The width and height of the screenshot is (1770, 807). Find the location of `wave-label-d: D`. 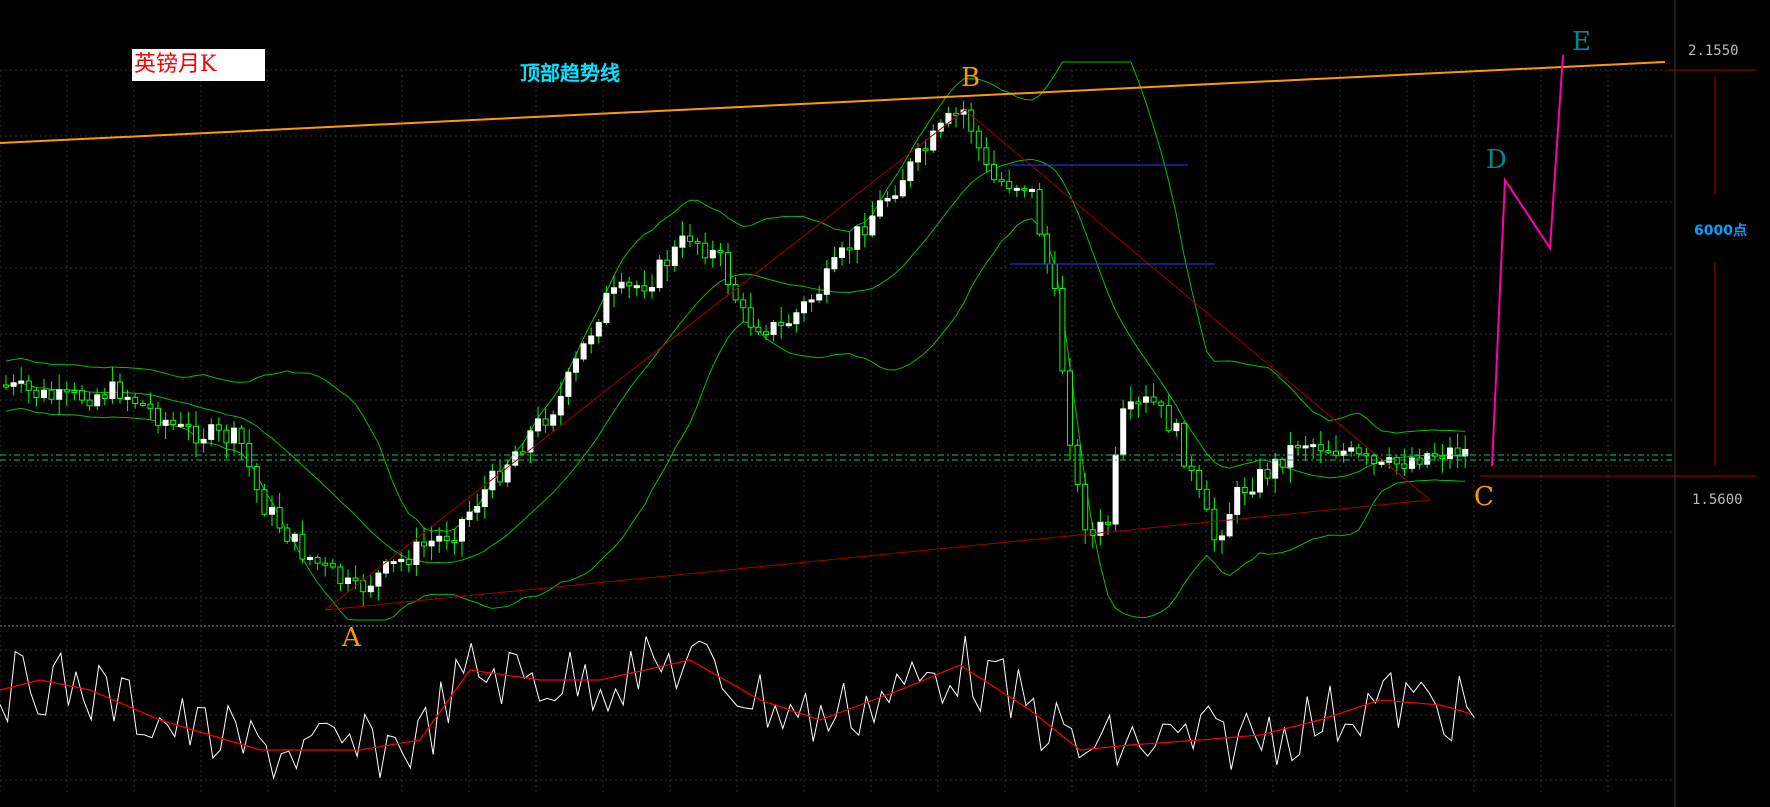

wave-label-d: D is located at coordinates (1496, 160).